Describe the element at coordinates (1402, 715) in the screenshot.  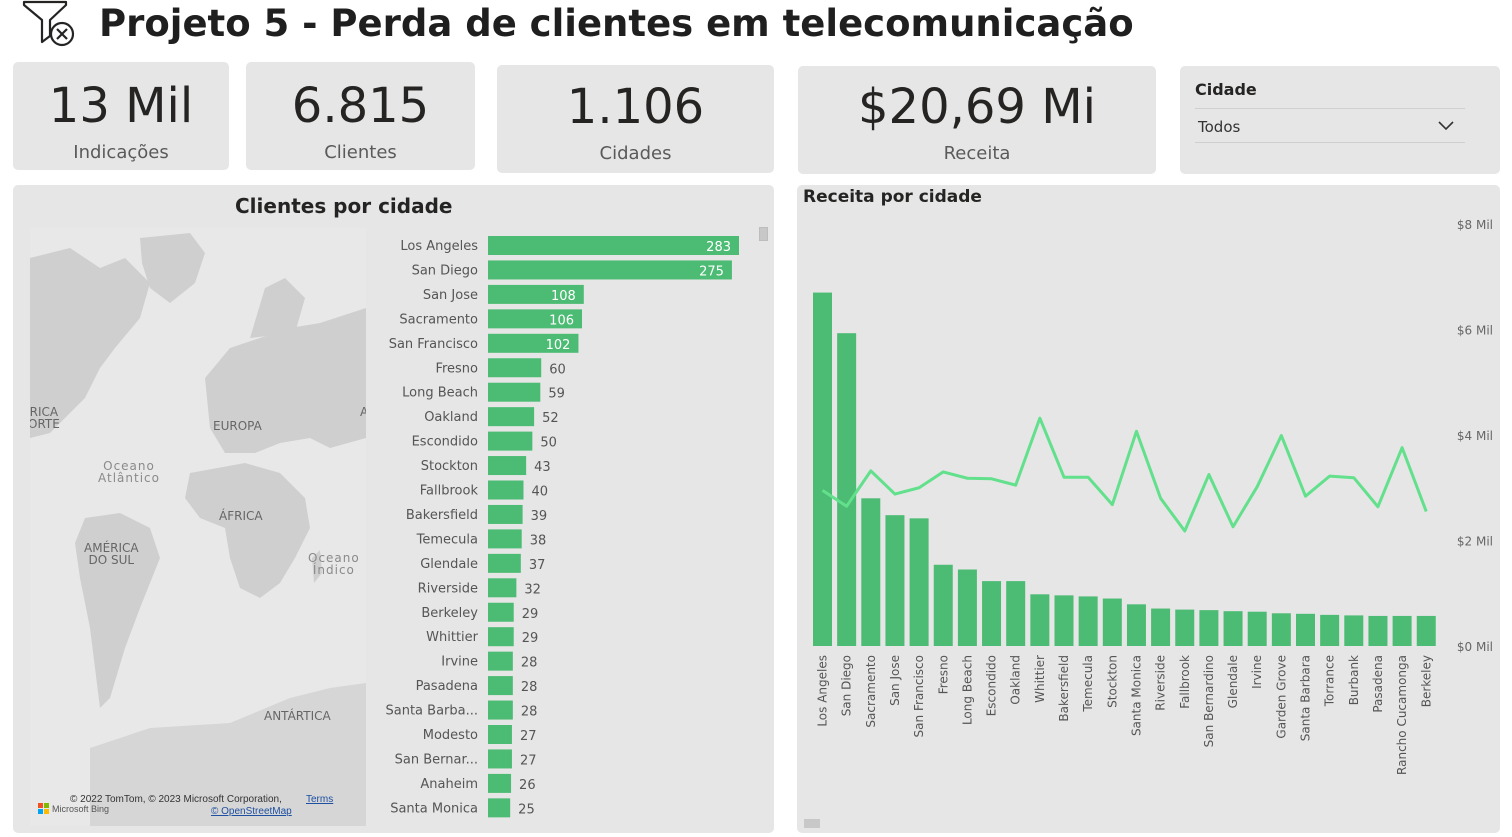
I see `x-tick-label: Rancho Cucamonga` at that location.